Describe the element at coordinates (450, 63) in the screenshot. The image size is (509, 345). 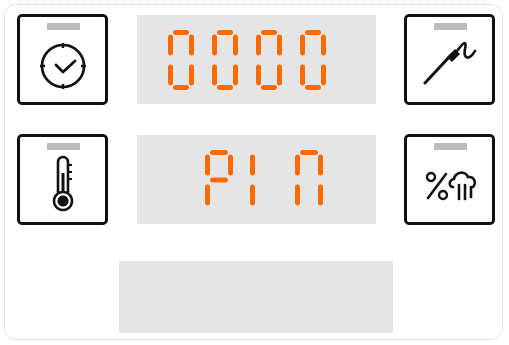
I see `meat-probe-icon` at that location.